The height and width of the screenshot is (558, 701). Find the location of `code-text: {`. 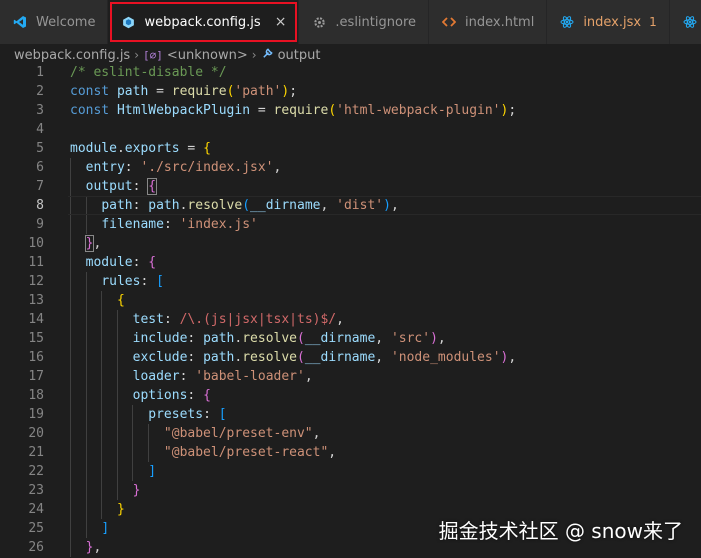

code-text: { is located at coordinates (97, 300).